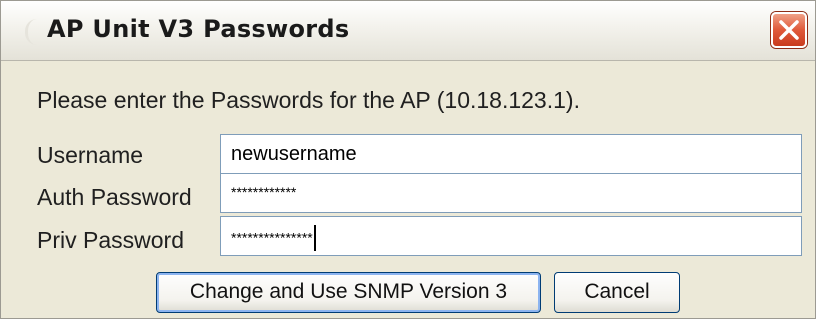  I want to click on auth-password-field: ************, so click(511, 193).